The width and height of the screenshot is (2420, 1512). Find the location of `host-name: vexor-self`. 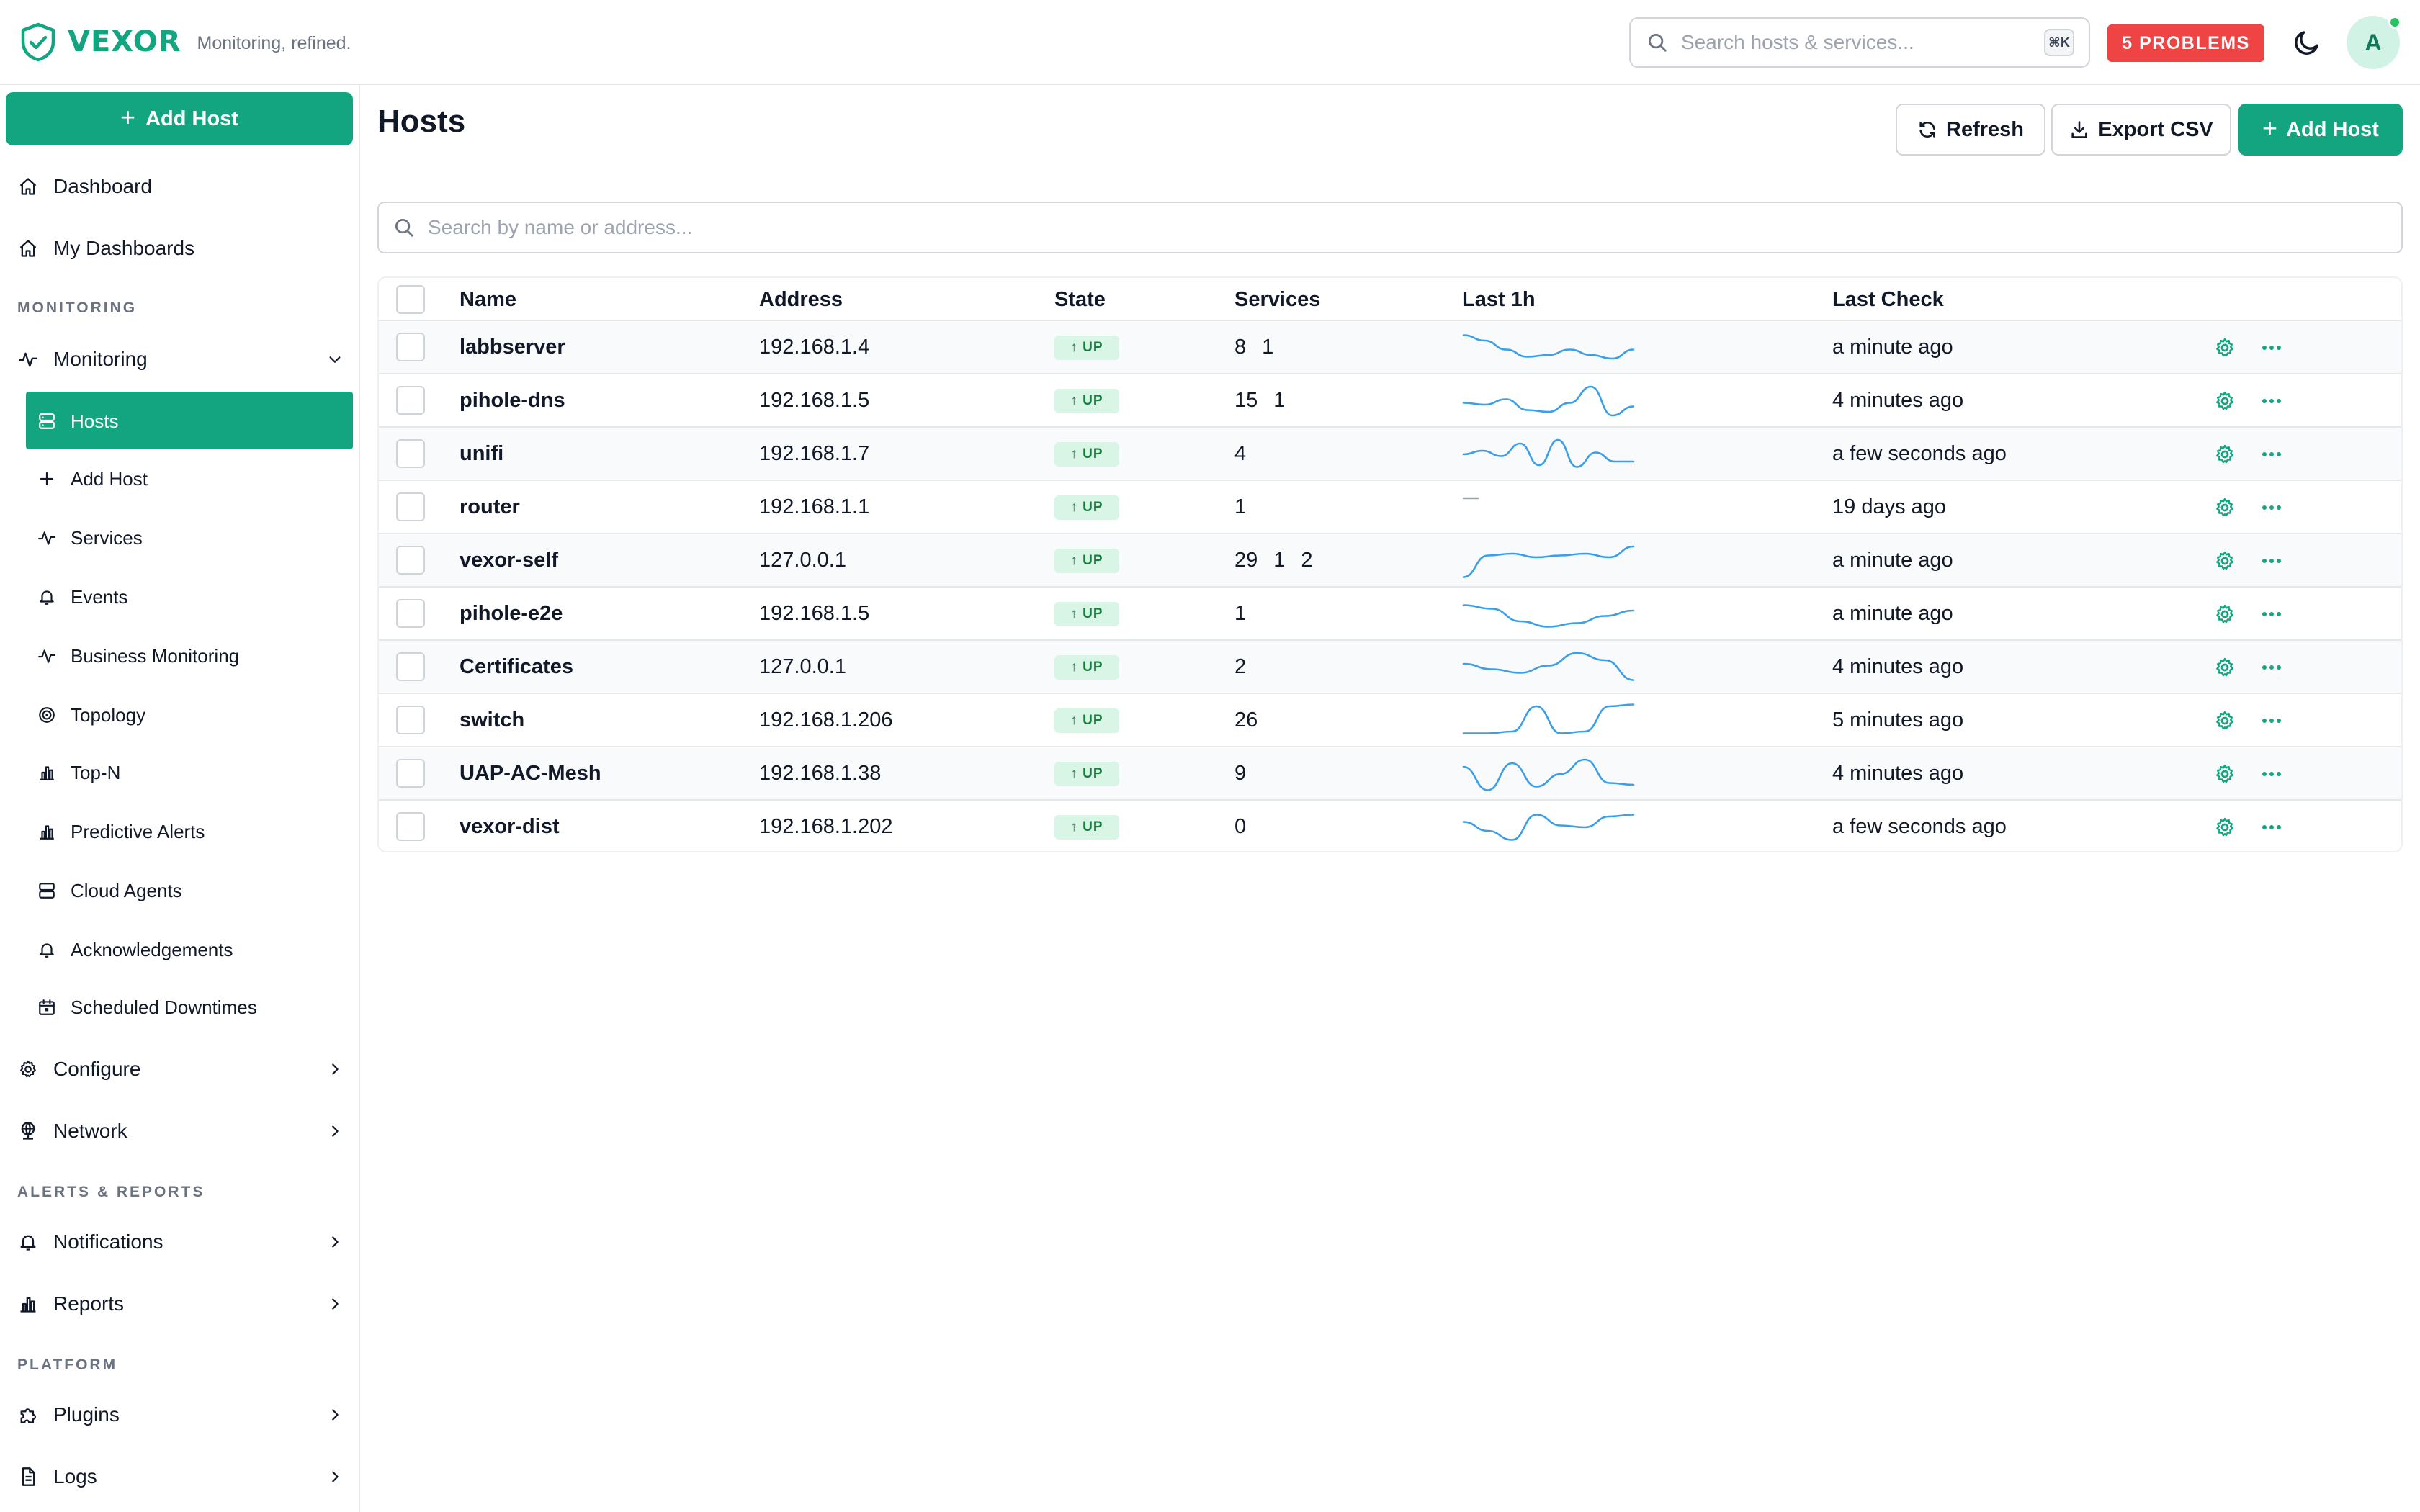

host-name: vexor-self is located at coordinates (509, 560).